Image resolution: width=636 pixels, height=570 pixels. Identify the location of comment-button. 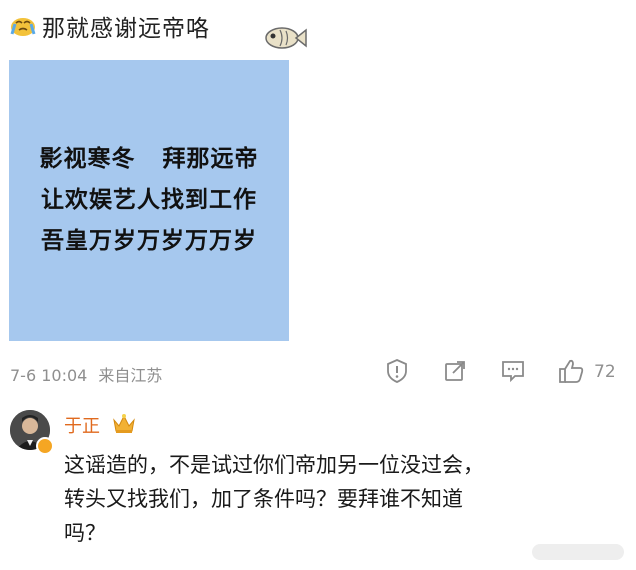
(513, 371).